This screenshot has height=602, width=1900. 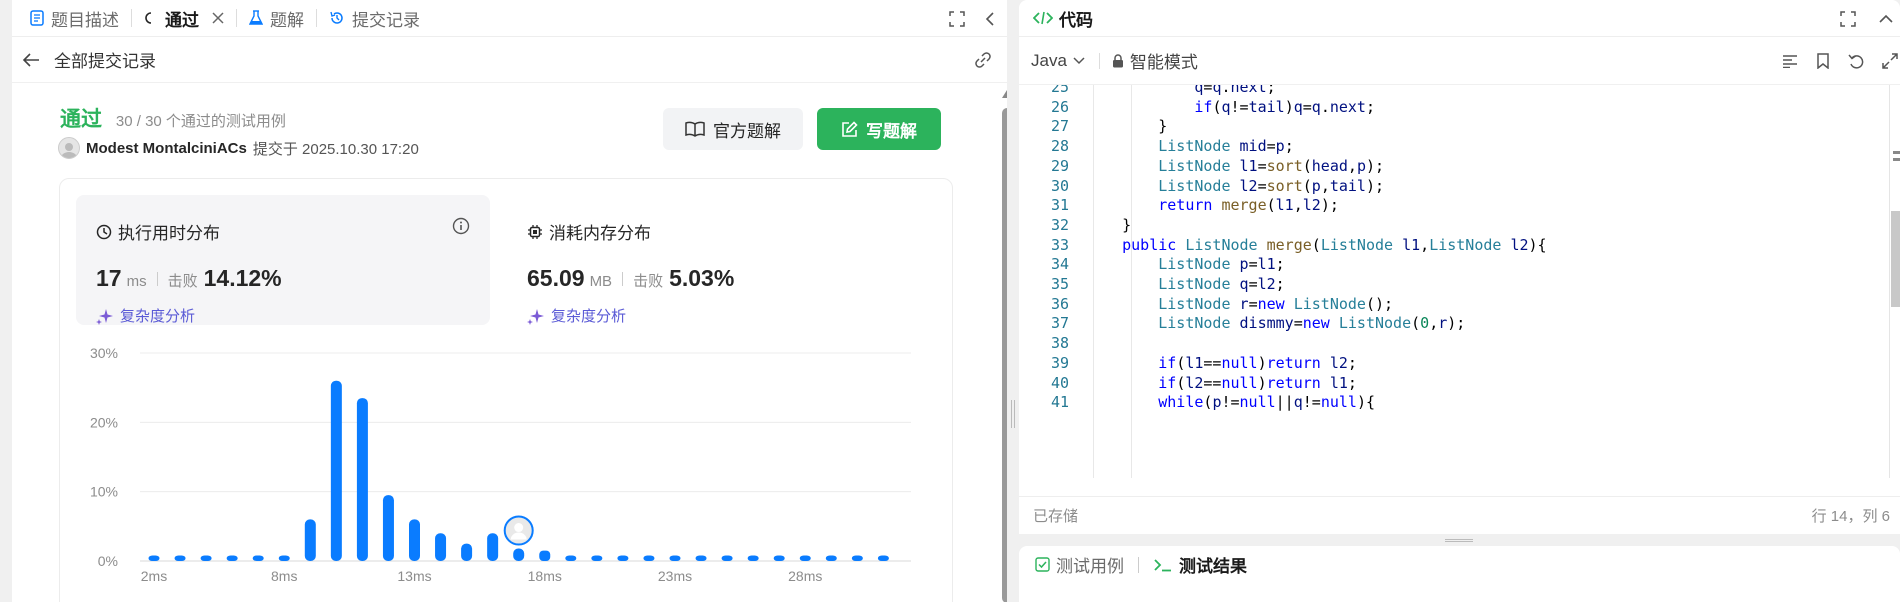 I want to click on tab-solutions: 题解, so click(x=276, y=18).